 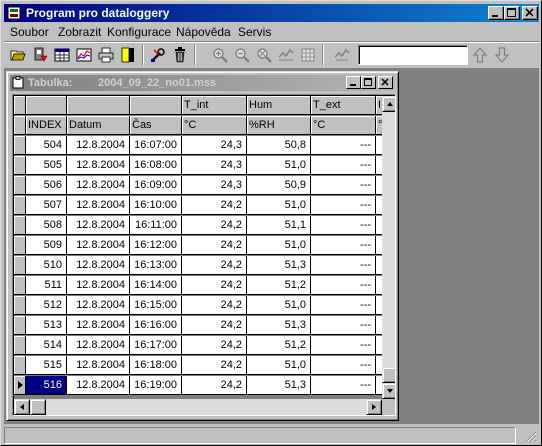 What do you see at coordinates (388, 391) in the screenshot?
I see `scroll-down-button` at bounding box center [388, 391].